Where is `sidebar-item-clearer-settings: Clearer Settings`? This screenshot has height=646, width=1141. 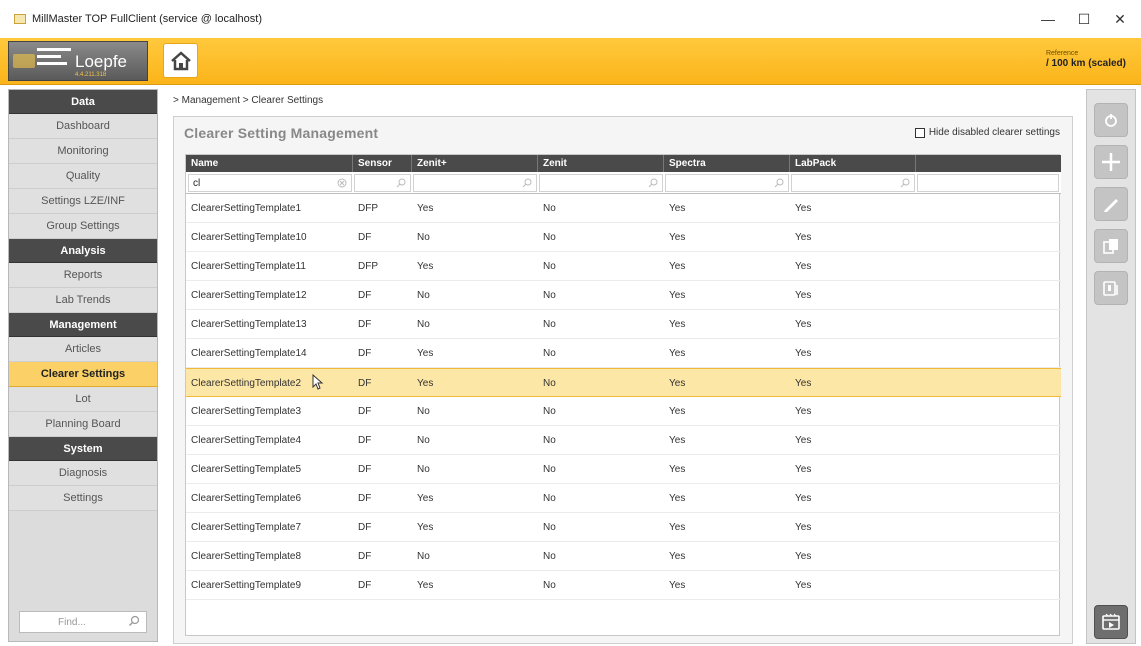
sidebar-item-clearer-settings: Clearer Settings is located at coordinates (83, 374).